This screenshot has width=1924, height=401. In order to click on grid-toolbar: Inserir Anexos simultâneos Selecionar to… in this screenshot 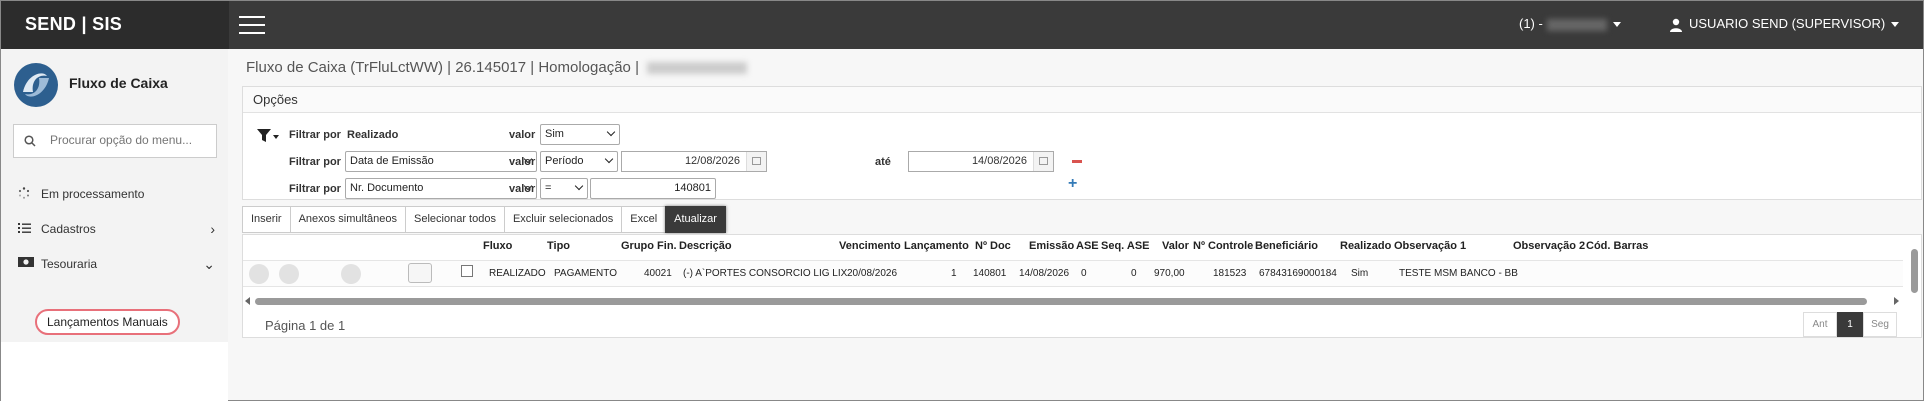, I will do `click(484, 219)`.